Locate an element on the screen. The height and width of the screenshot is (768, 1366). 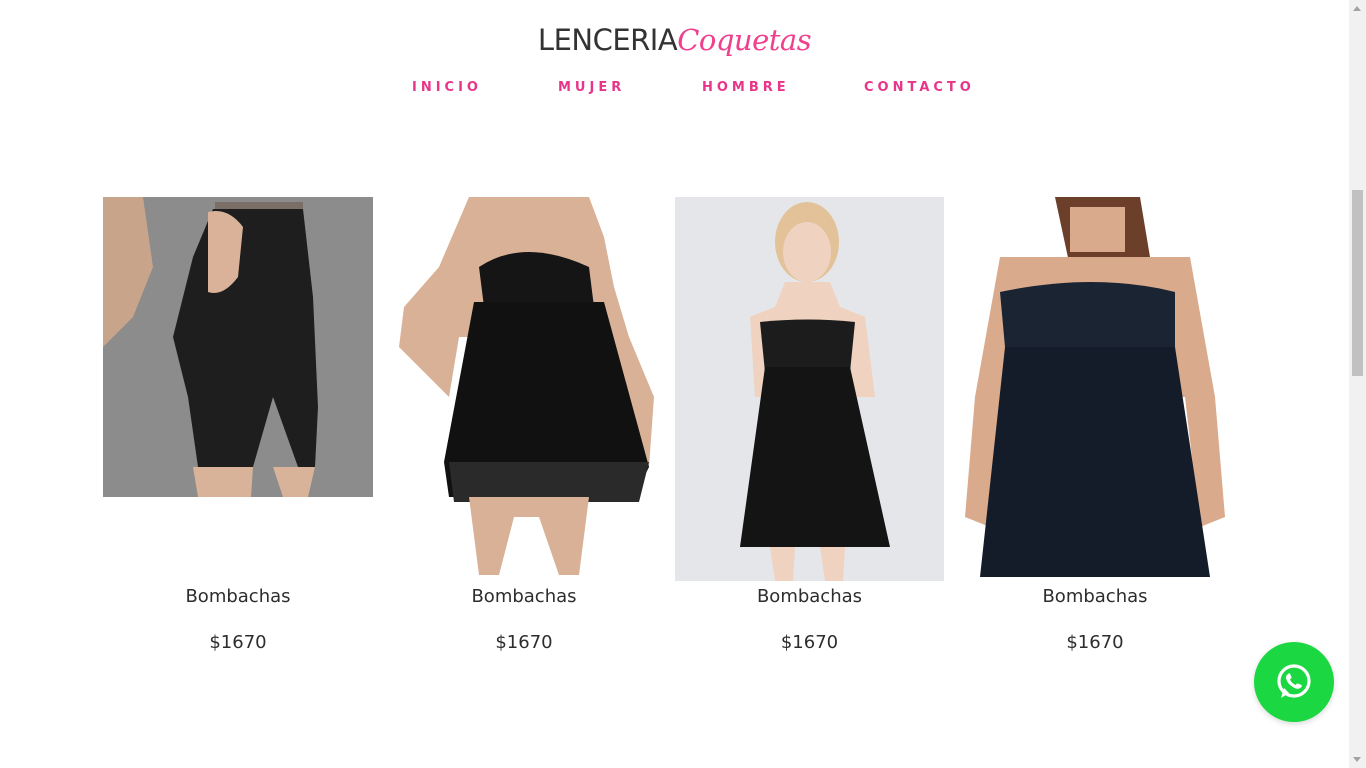
scroll-down-arrow-icon is located at coordinates (1357, 759).